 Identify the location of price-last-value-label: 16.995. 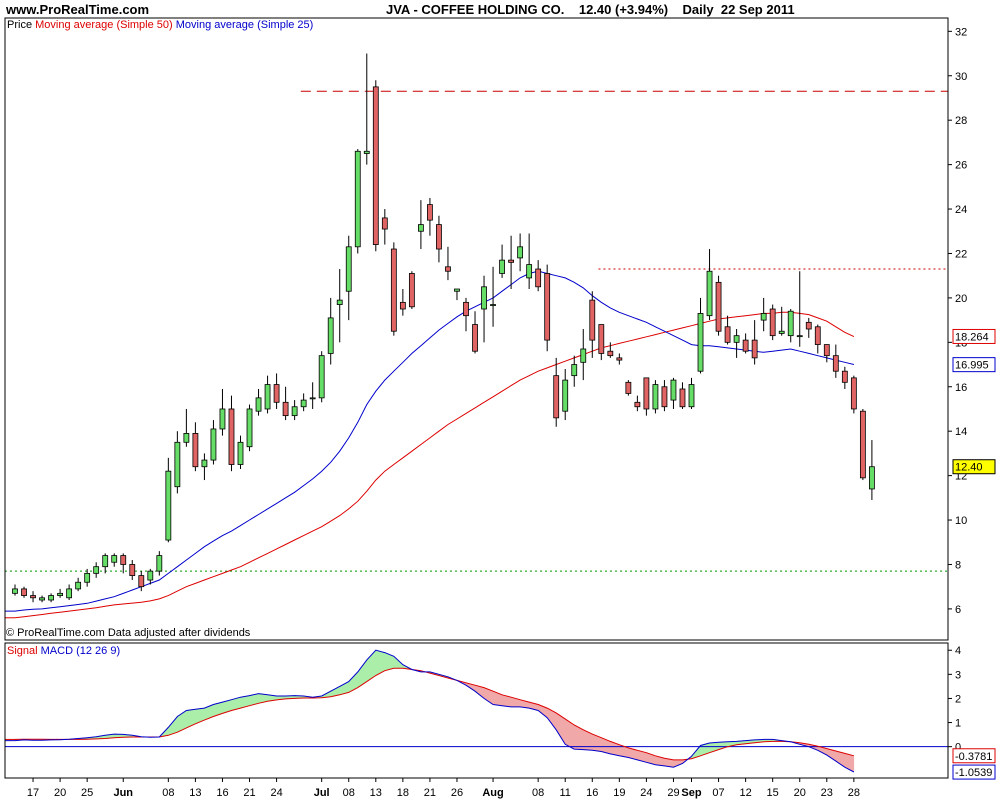
(972, 366).